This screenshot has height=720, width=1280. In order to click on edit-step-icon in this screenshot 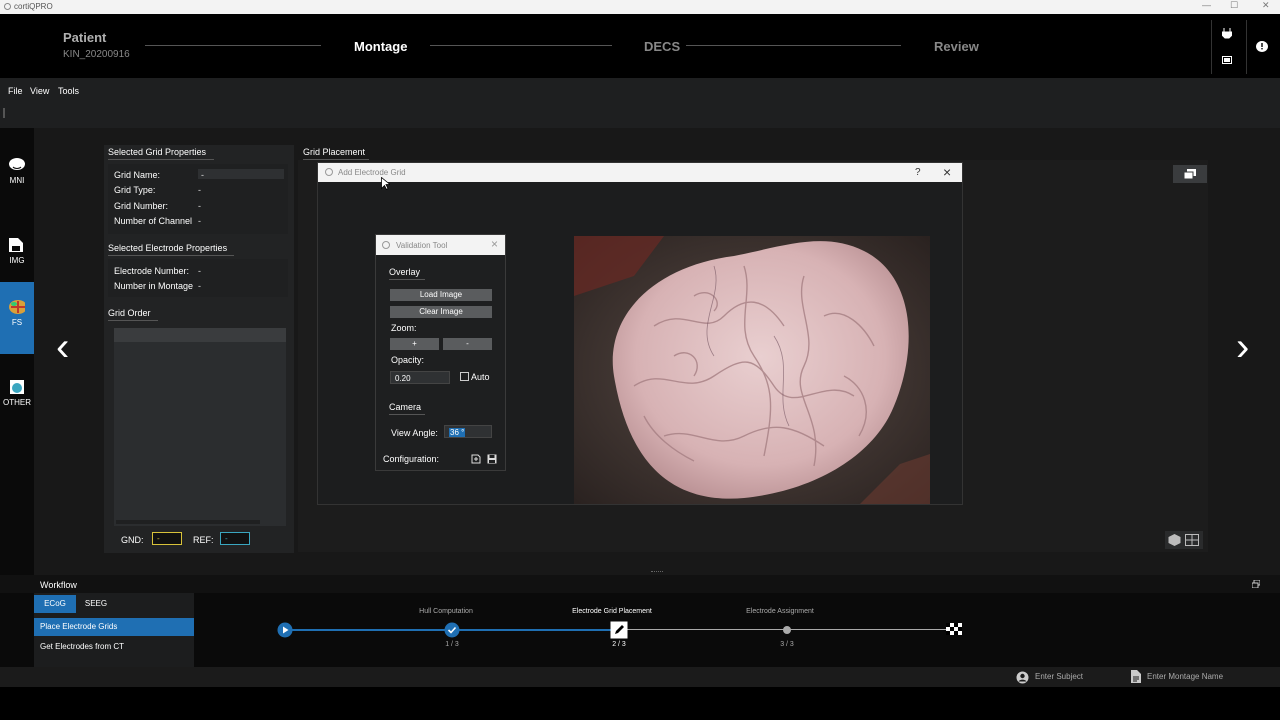, I will do `click(619, 630)`.